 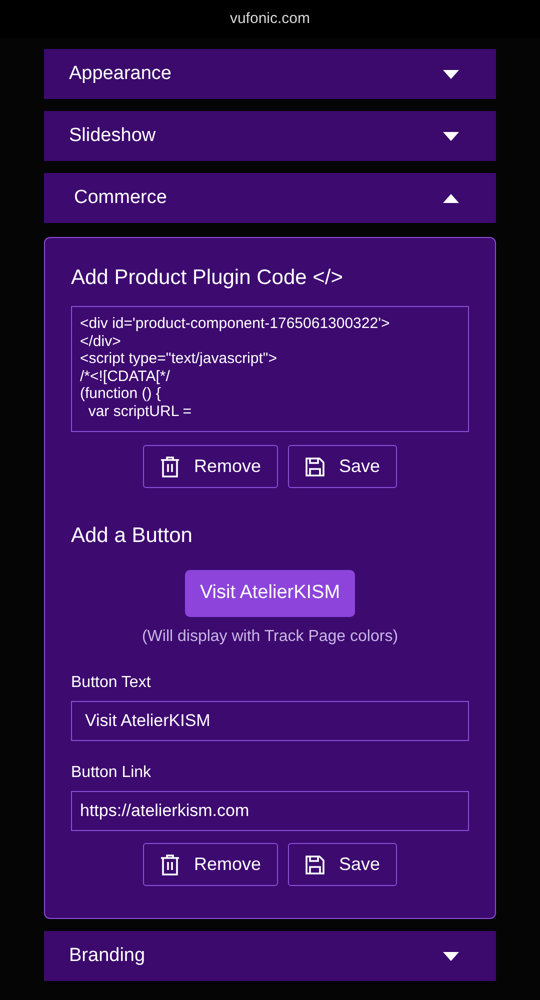 What do you see at coordinates (270, 74) in the screenshot?
I see `accordion-header: Appearance` at bounding box center [270, 74].